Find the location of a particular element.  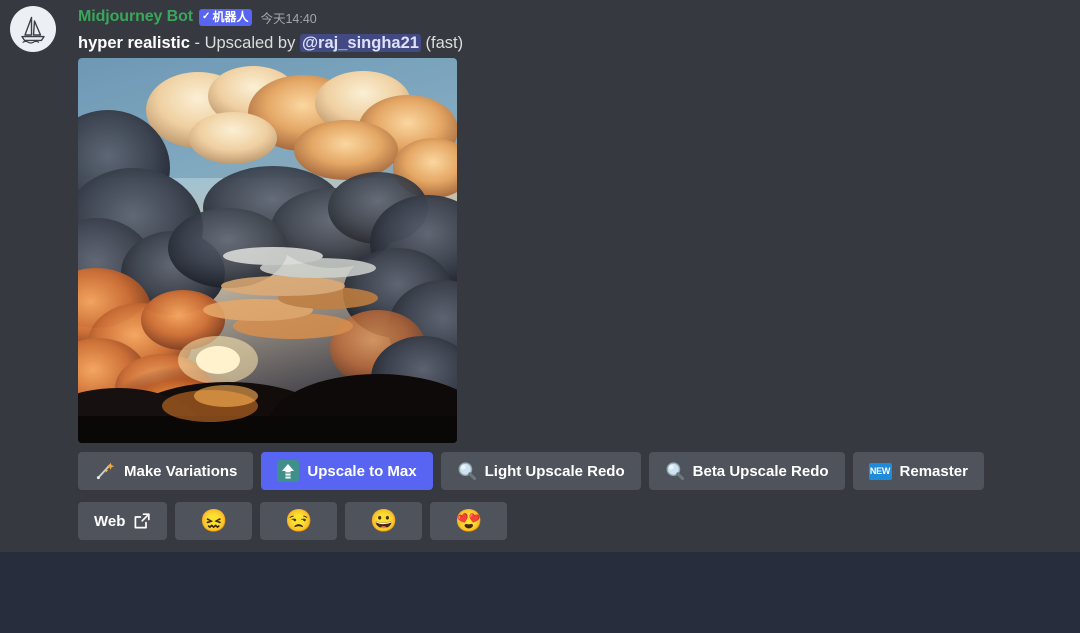

heart-eyes-face-emoji-icon: 😍 is located at coordinates (469, 520).